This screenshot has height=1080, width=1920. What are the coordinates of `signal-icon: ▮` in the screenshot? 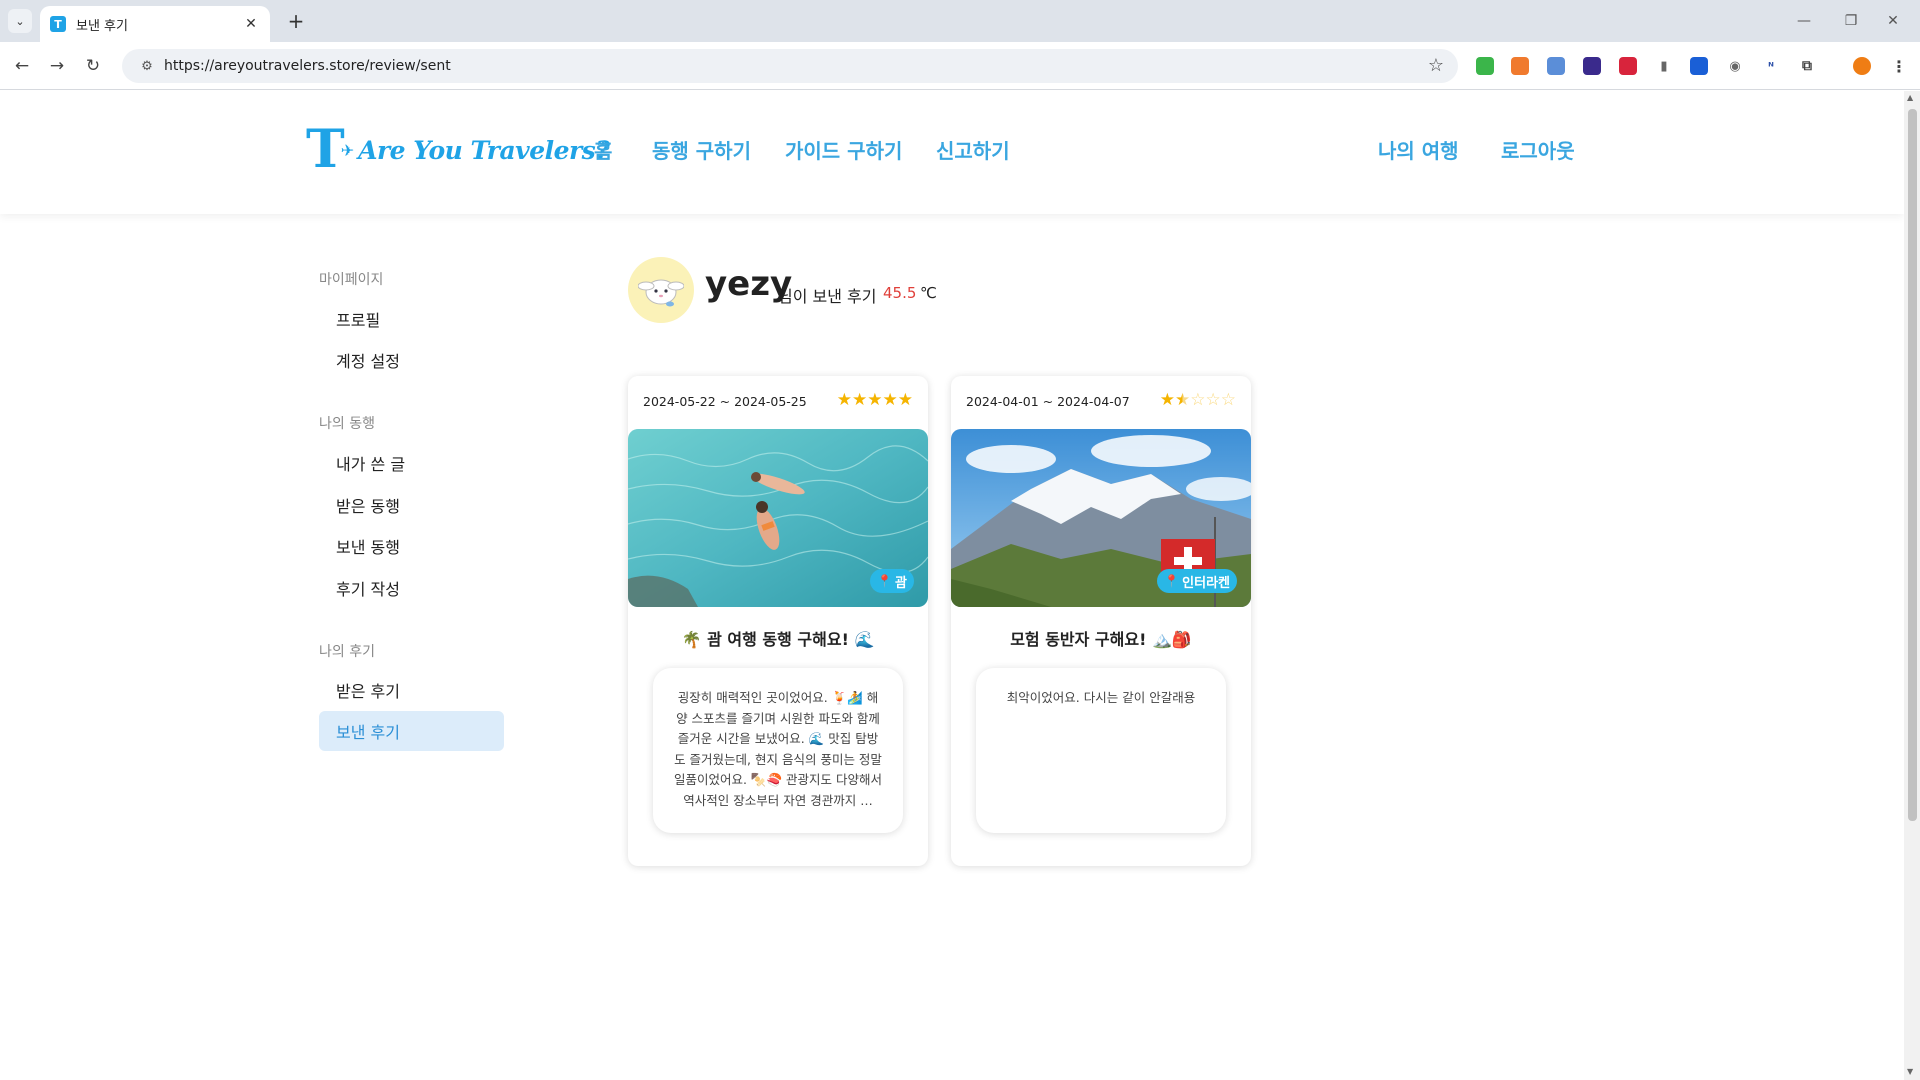 It's located at (1664, 66).